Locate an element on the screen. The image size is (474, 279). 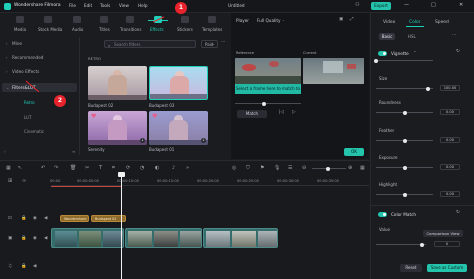
reset-button: Reset is located at coordinates (411, 268).